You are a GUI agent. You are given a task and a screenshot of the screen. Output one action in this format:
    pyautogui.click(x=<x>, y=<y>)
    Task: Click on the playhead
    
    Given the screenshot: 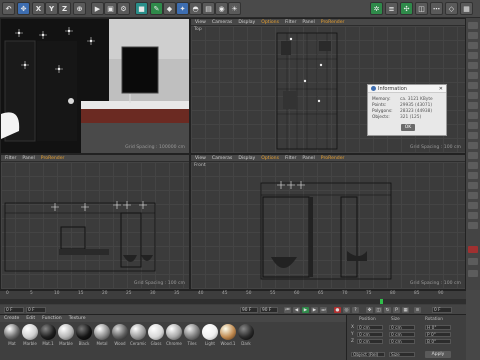 What is the action you would take?
    pyautogui.click(x=381, y=301)
    